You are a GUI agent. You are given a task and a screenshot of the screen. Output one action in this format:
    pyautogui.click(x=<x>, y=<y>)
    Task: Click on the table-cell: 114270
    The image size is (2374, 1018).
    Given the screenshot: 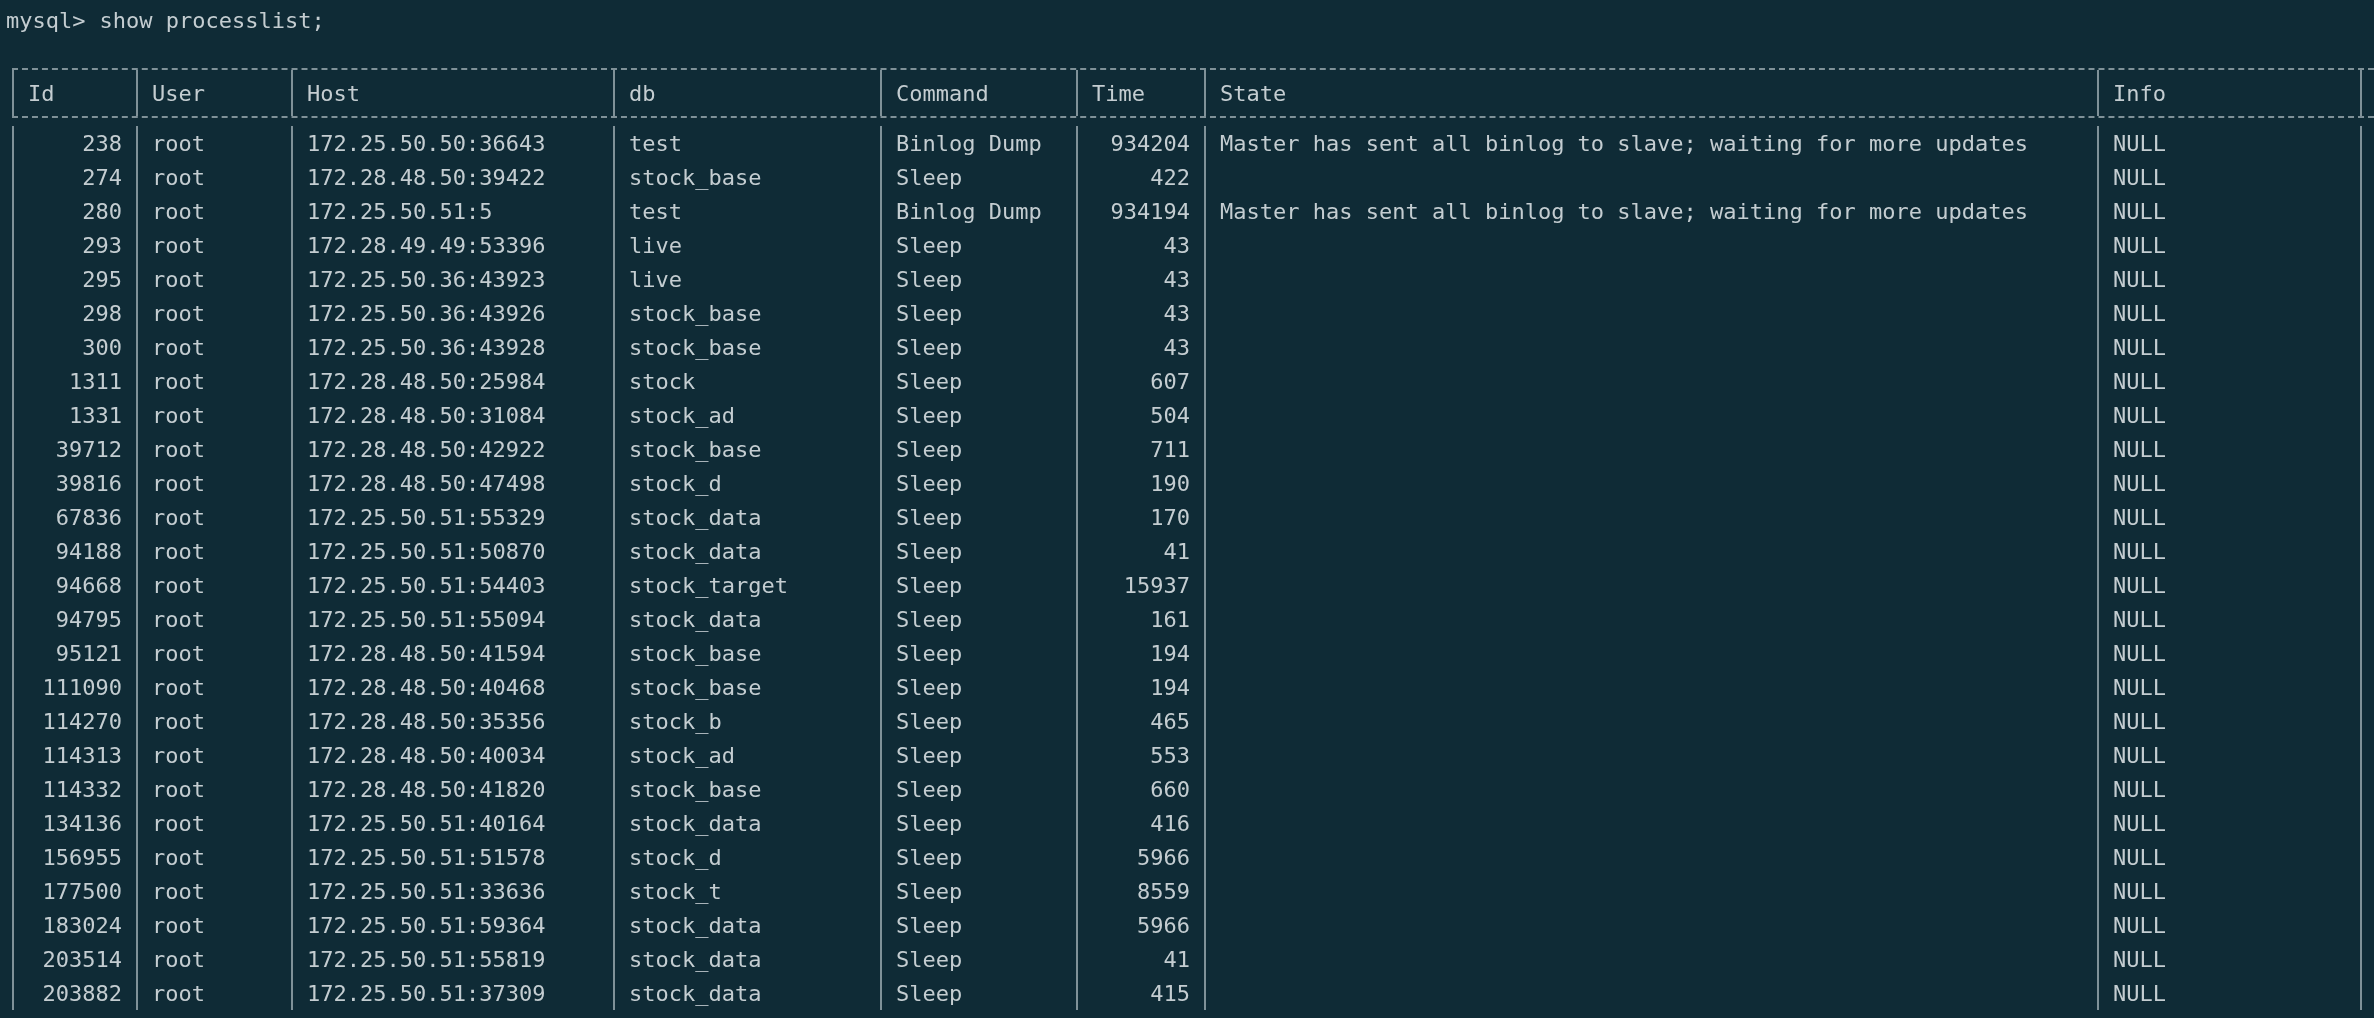 What is the action you would take?
    pyautogui.click(x=82, y=721)
    